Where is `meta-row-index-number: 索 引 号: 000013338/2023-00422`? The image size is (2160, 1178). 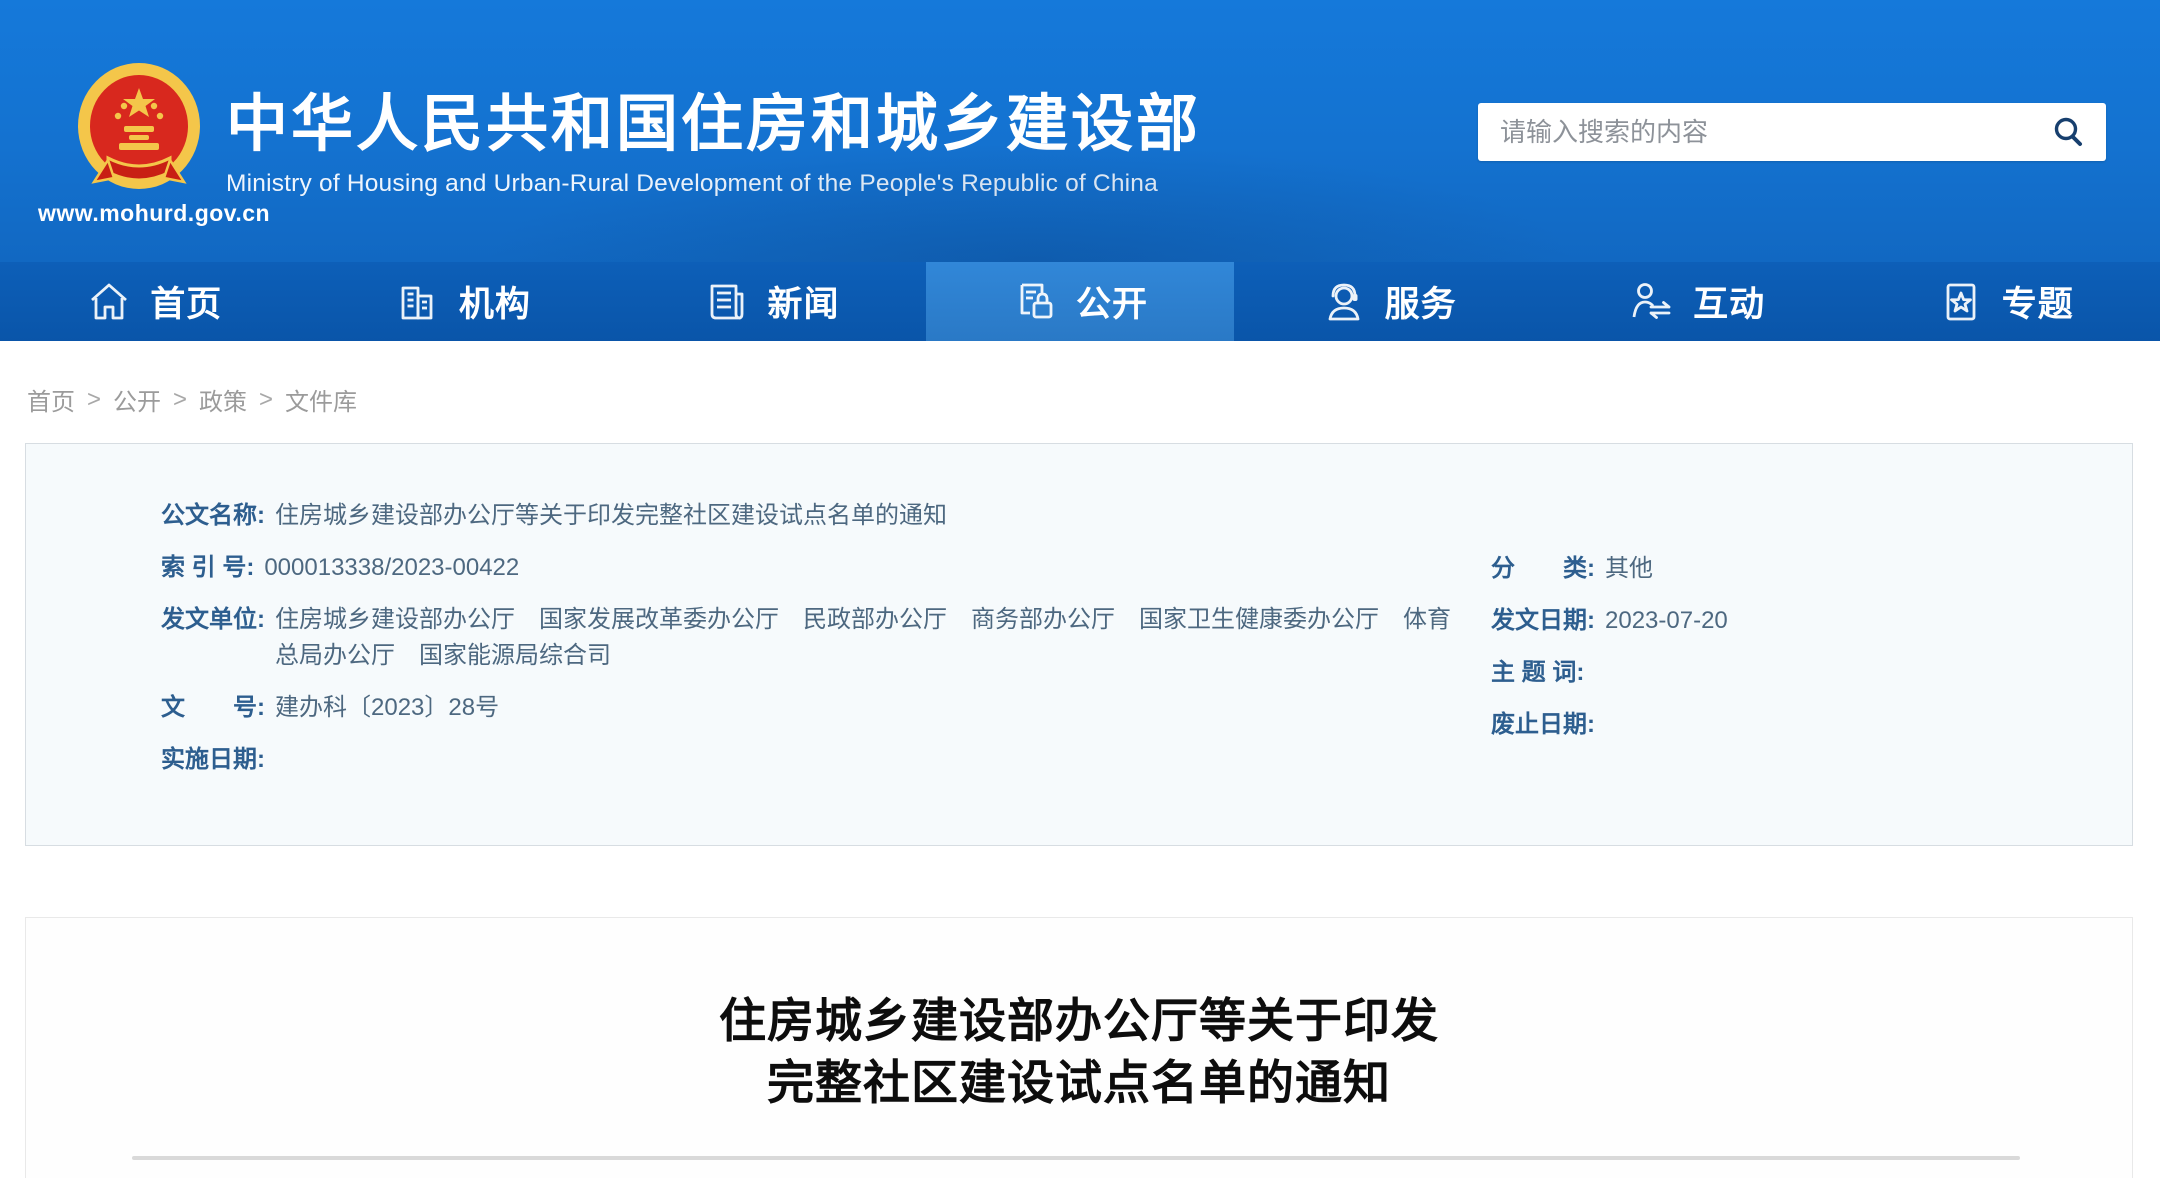
meta-row-index-number: 索 引 号: 000013338/2023-00422 is located at coordinates (841, 568).